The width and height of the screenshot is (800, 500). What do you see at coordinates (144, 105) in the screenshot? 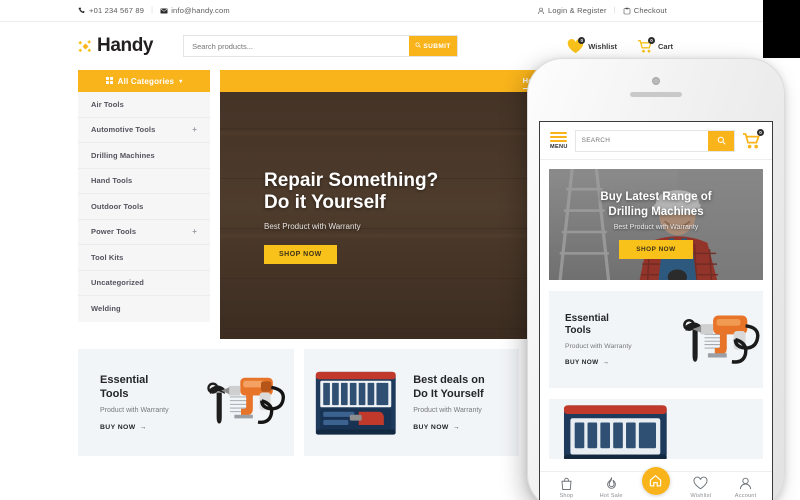
I see `category-item: Air Tools` at bounding box center [144, 105].